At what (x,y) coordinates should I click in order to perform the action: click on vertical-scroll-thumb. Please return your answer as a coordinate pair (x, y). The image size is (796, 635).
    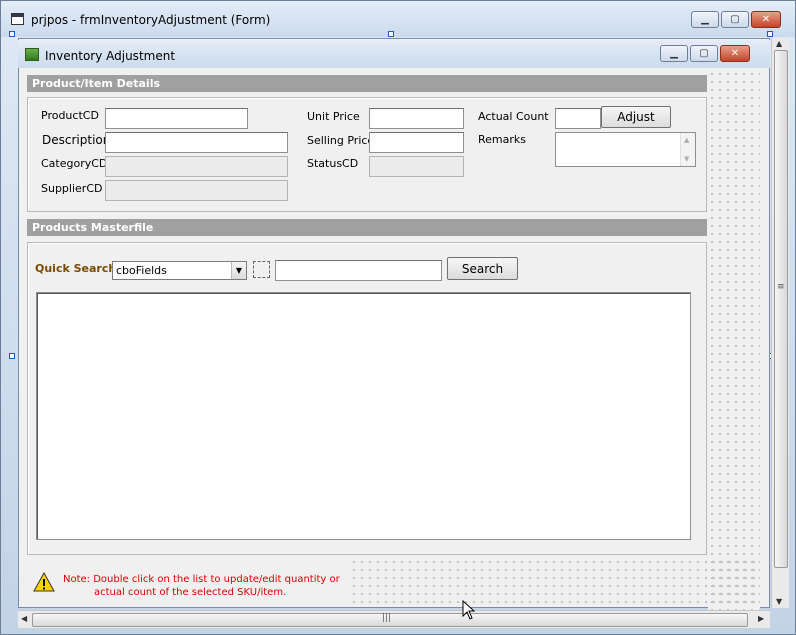
    Looking at the image, I should click on (781, 309).